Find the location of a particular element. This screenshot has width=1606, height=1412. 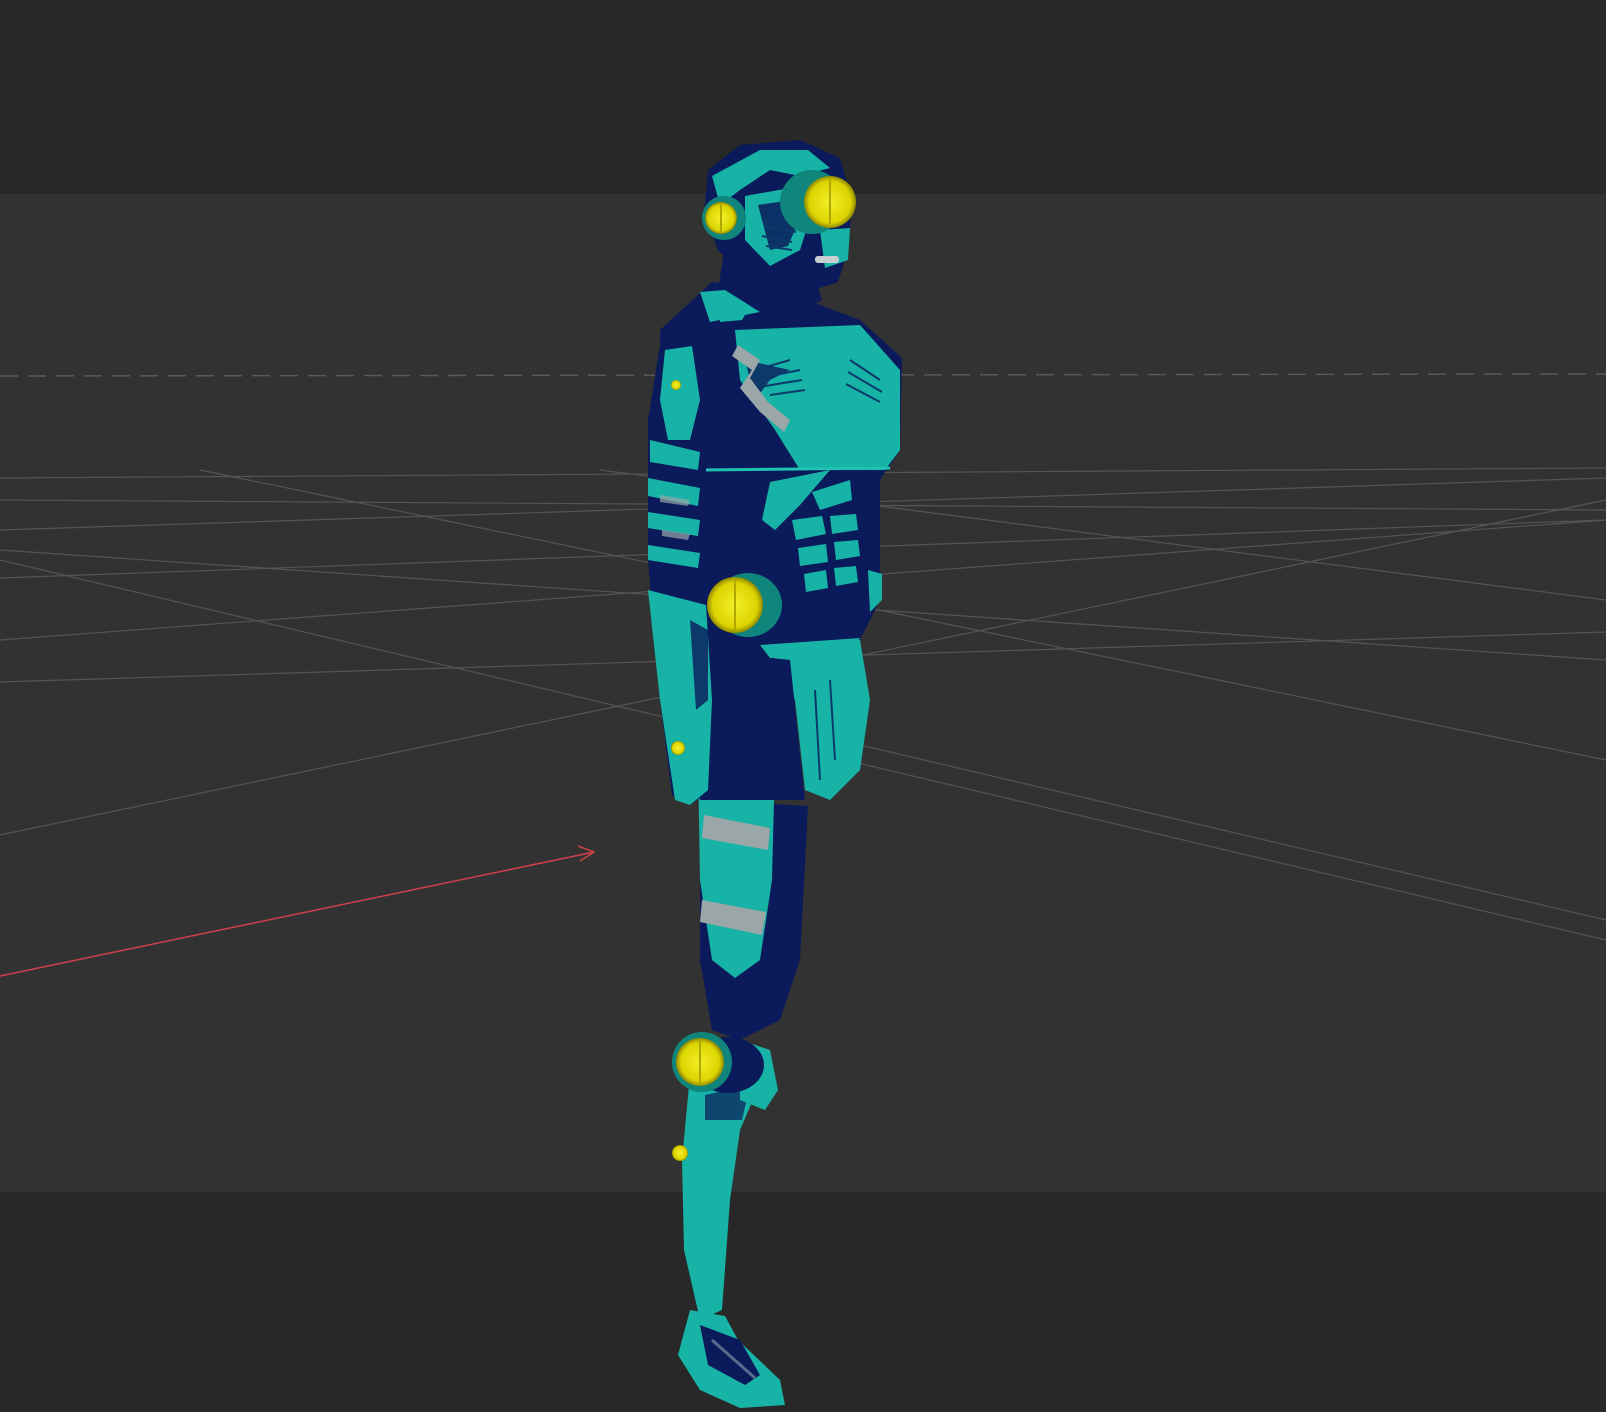

wrist-dot-icon is located at coordinates (678, 748).